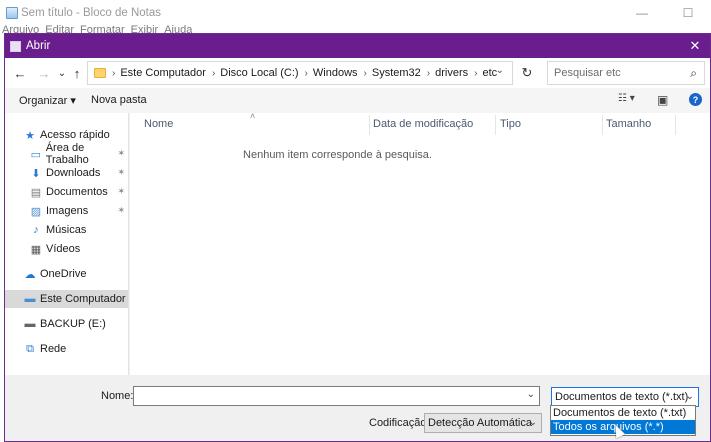 This screenshot has height=442, width=711. I want to click on help-icon: ?, so click(695, 99).